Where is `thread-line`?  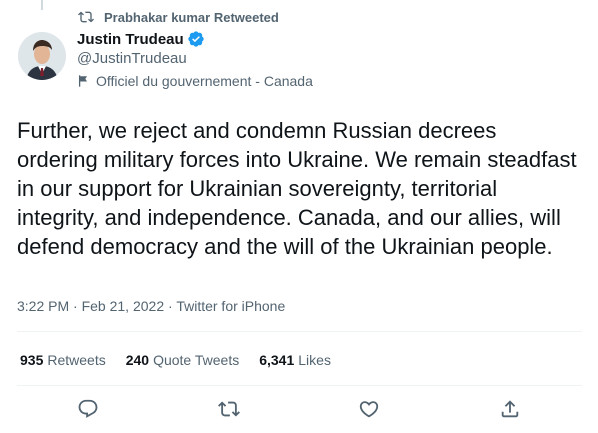
thread-line is located at coordinates (42, 5).